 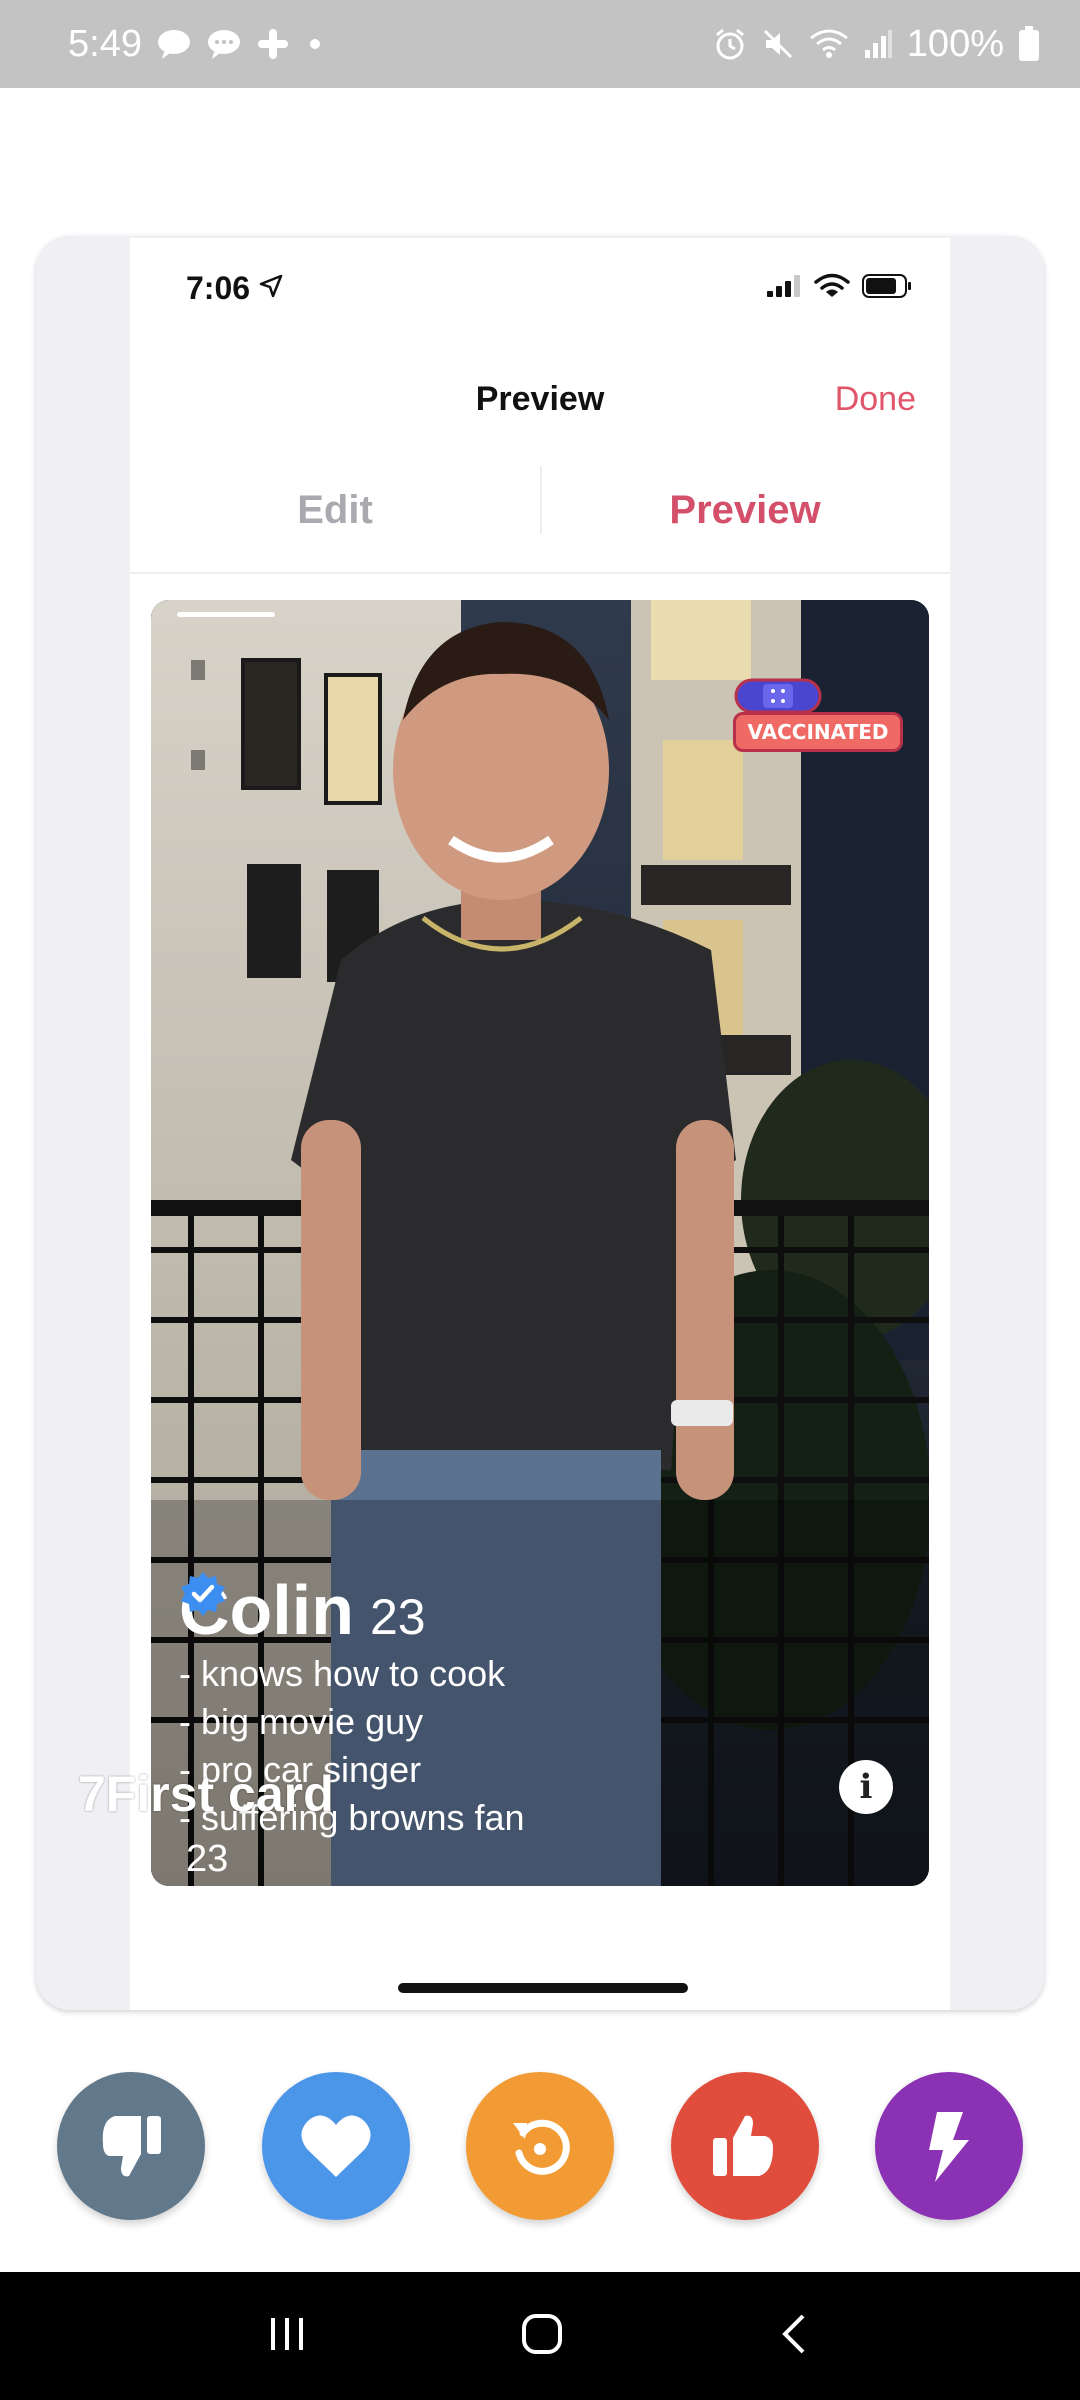 What do you see at coordinates (226, 614) in the screenshot?
I see `photo-progress-bar` at bounding box center [226, 614].